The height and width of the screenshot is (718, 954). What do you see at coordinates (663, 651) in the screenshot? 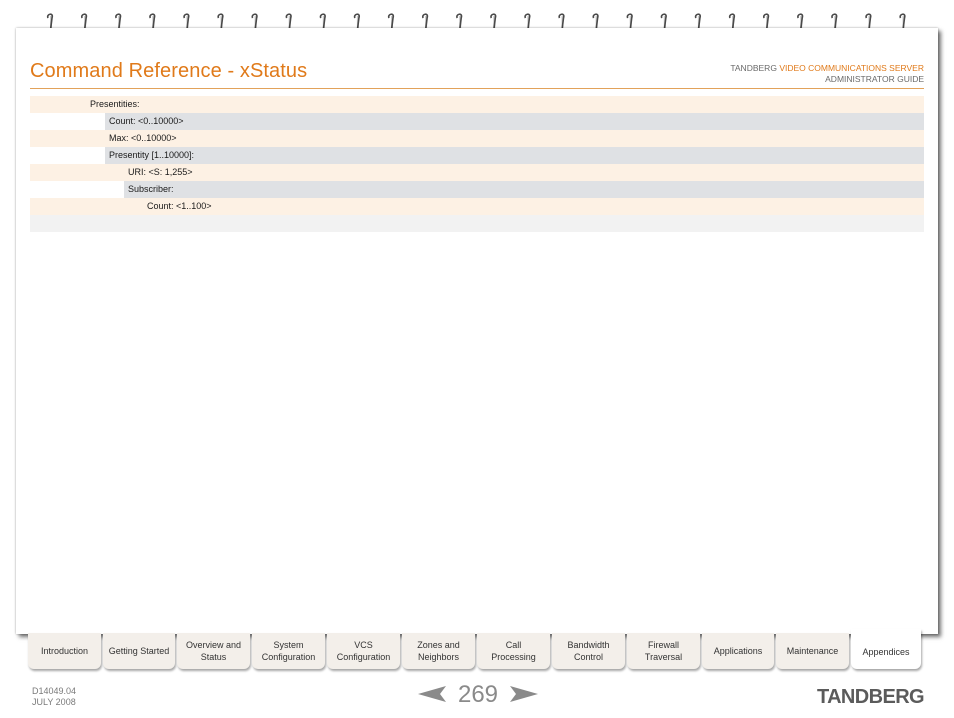
I see `tab-firewall-traversal: Firewall Traversal` at bounding box center [663, 651].